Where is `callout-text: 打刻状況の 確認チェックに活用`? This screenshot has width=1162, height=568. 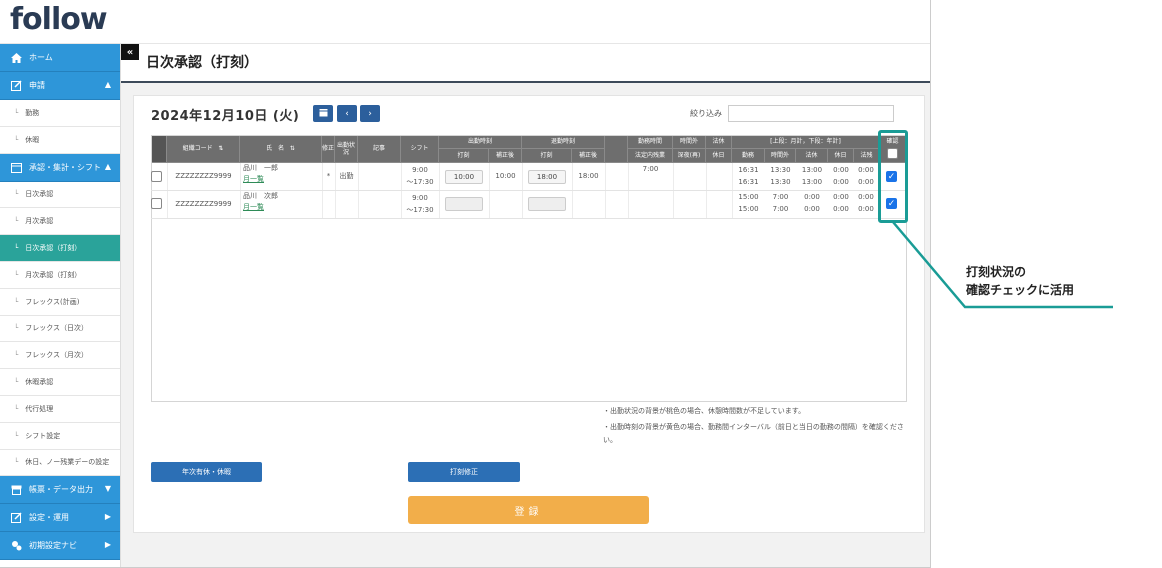 callout-text: 打刻状況の 確認チェックに活用 is located at coordinates (1020, 281).